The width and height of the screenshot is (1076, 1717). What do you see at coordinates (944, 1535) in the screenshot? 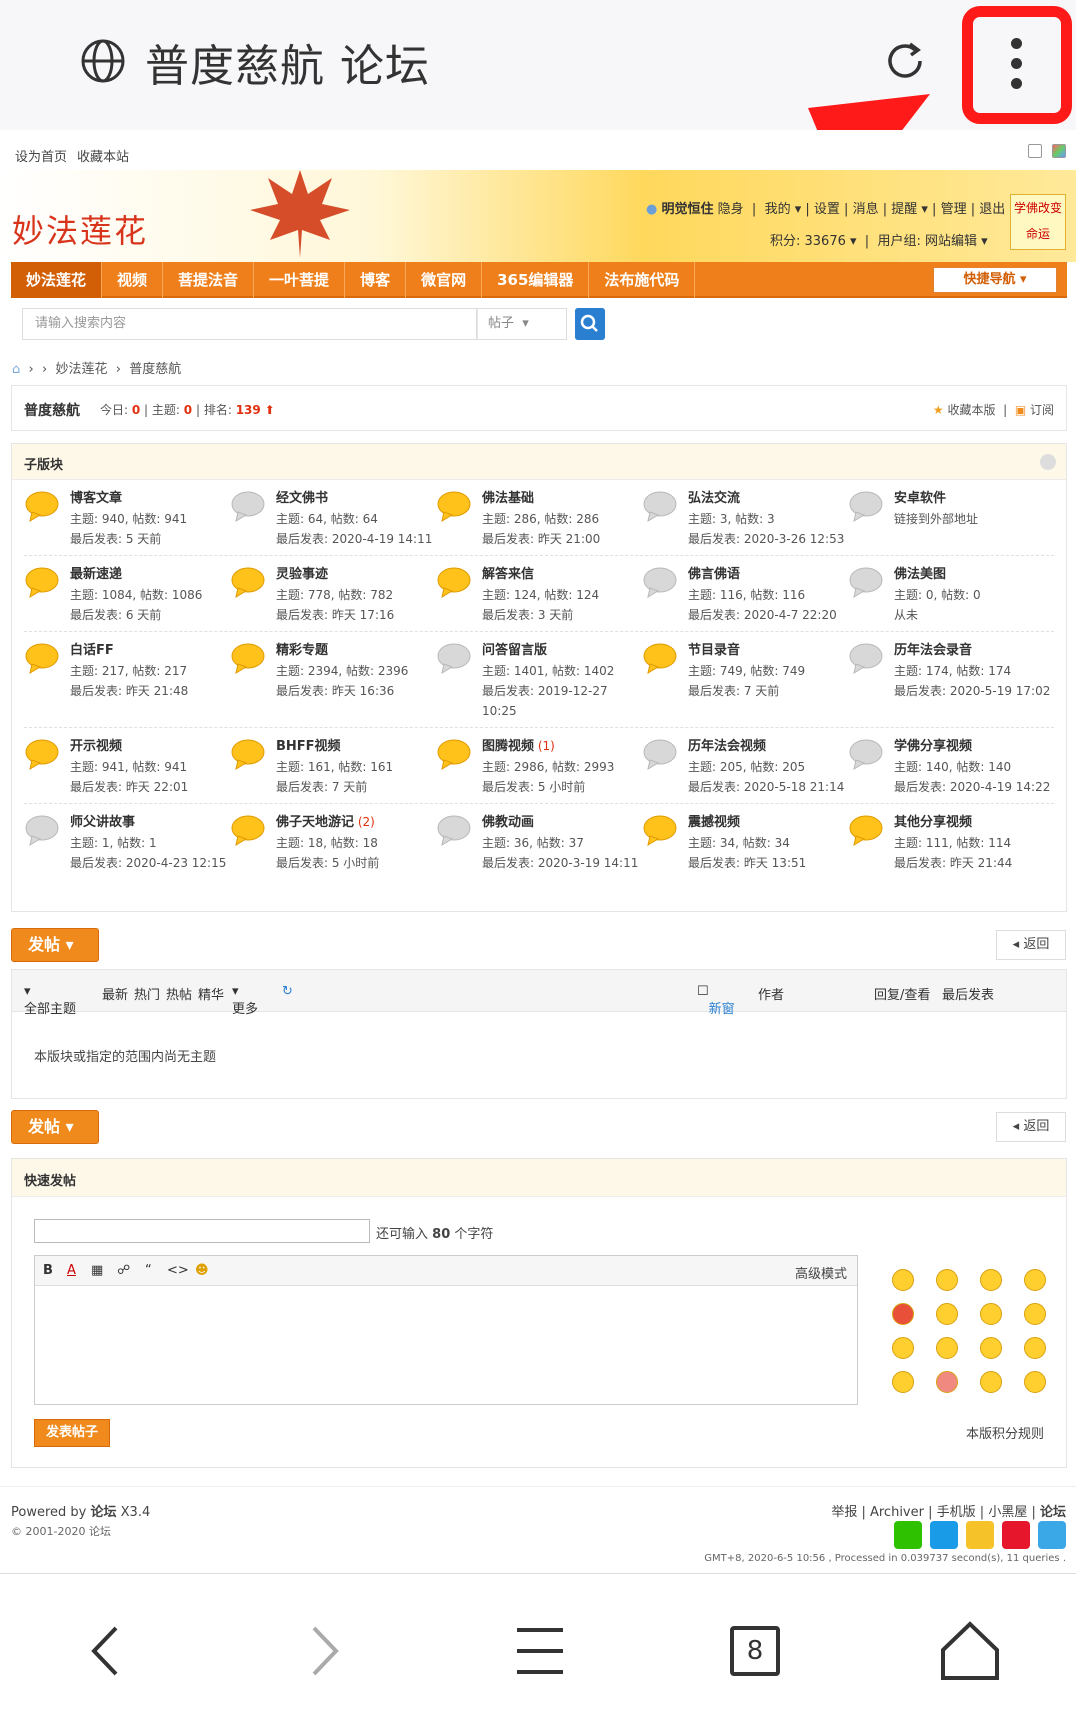
I see `qq-icon` at bounding box center [944, 1535].